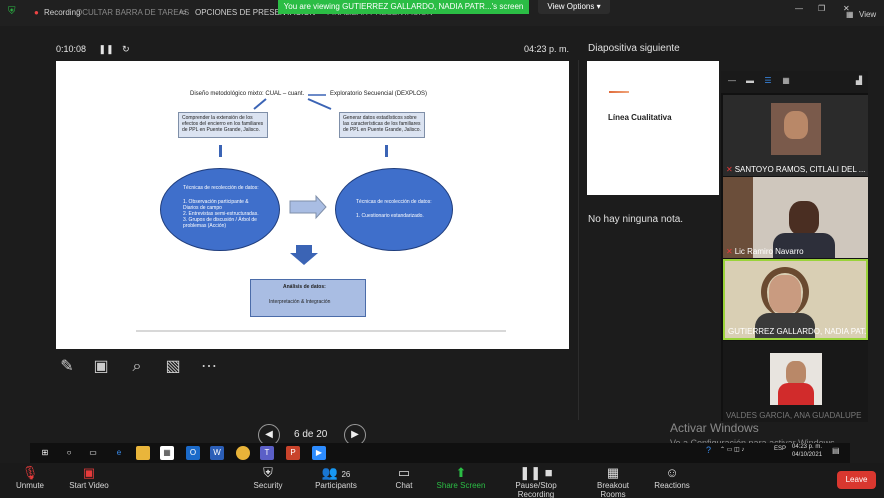 The image size is (884, 498). I want to click on oval-right-title: Técnicas de recolección de datos:, so click(394, 202).